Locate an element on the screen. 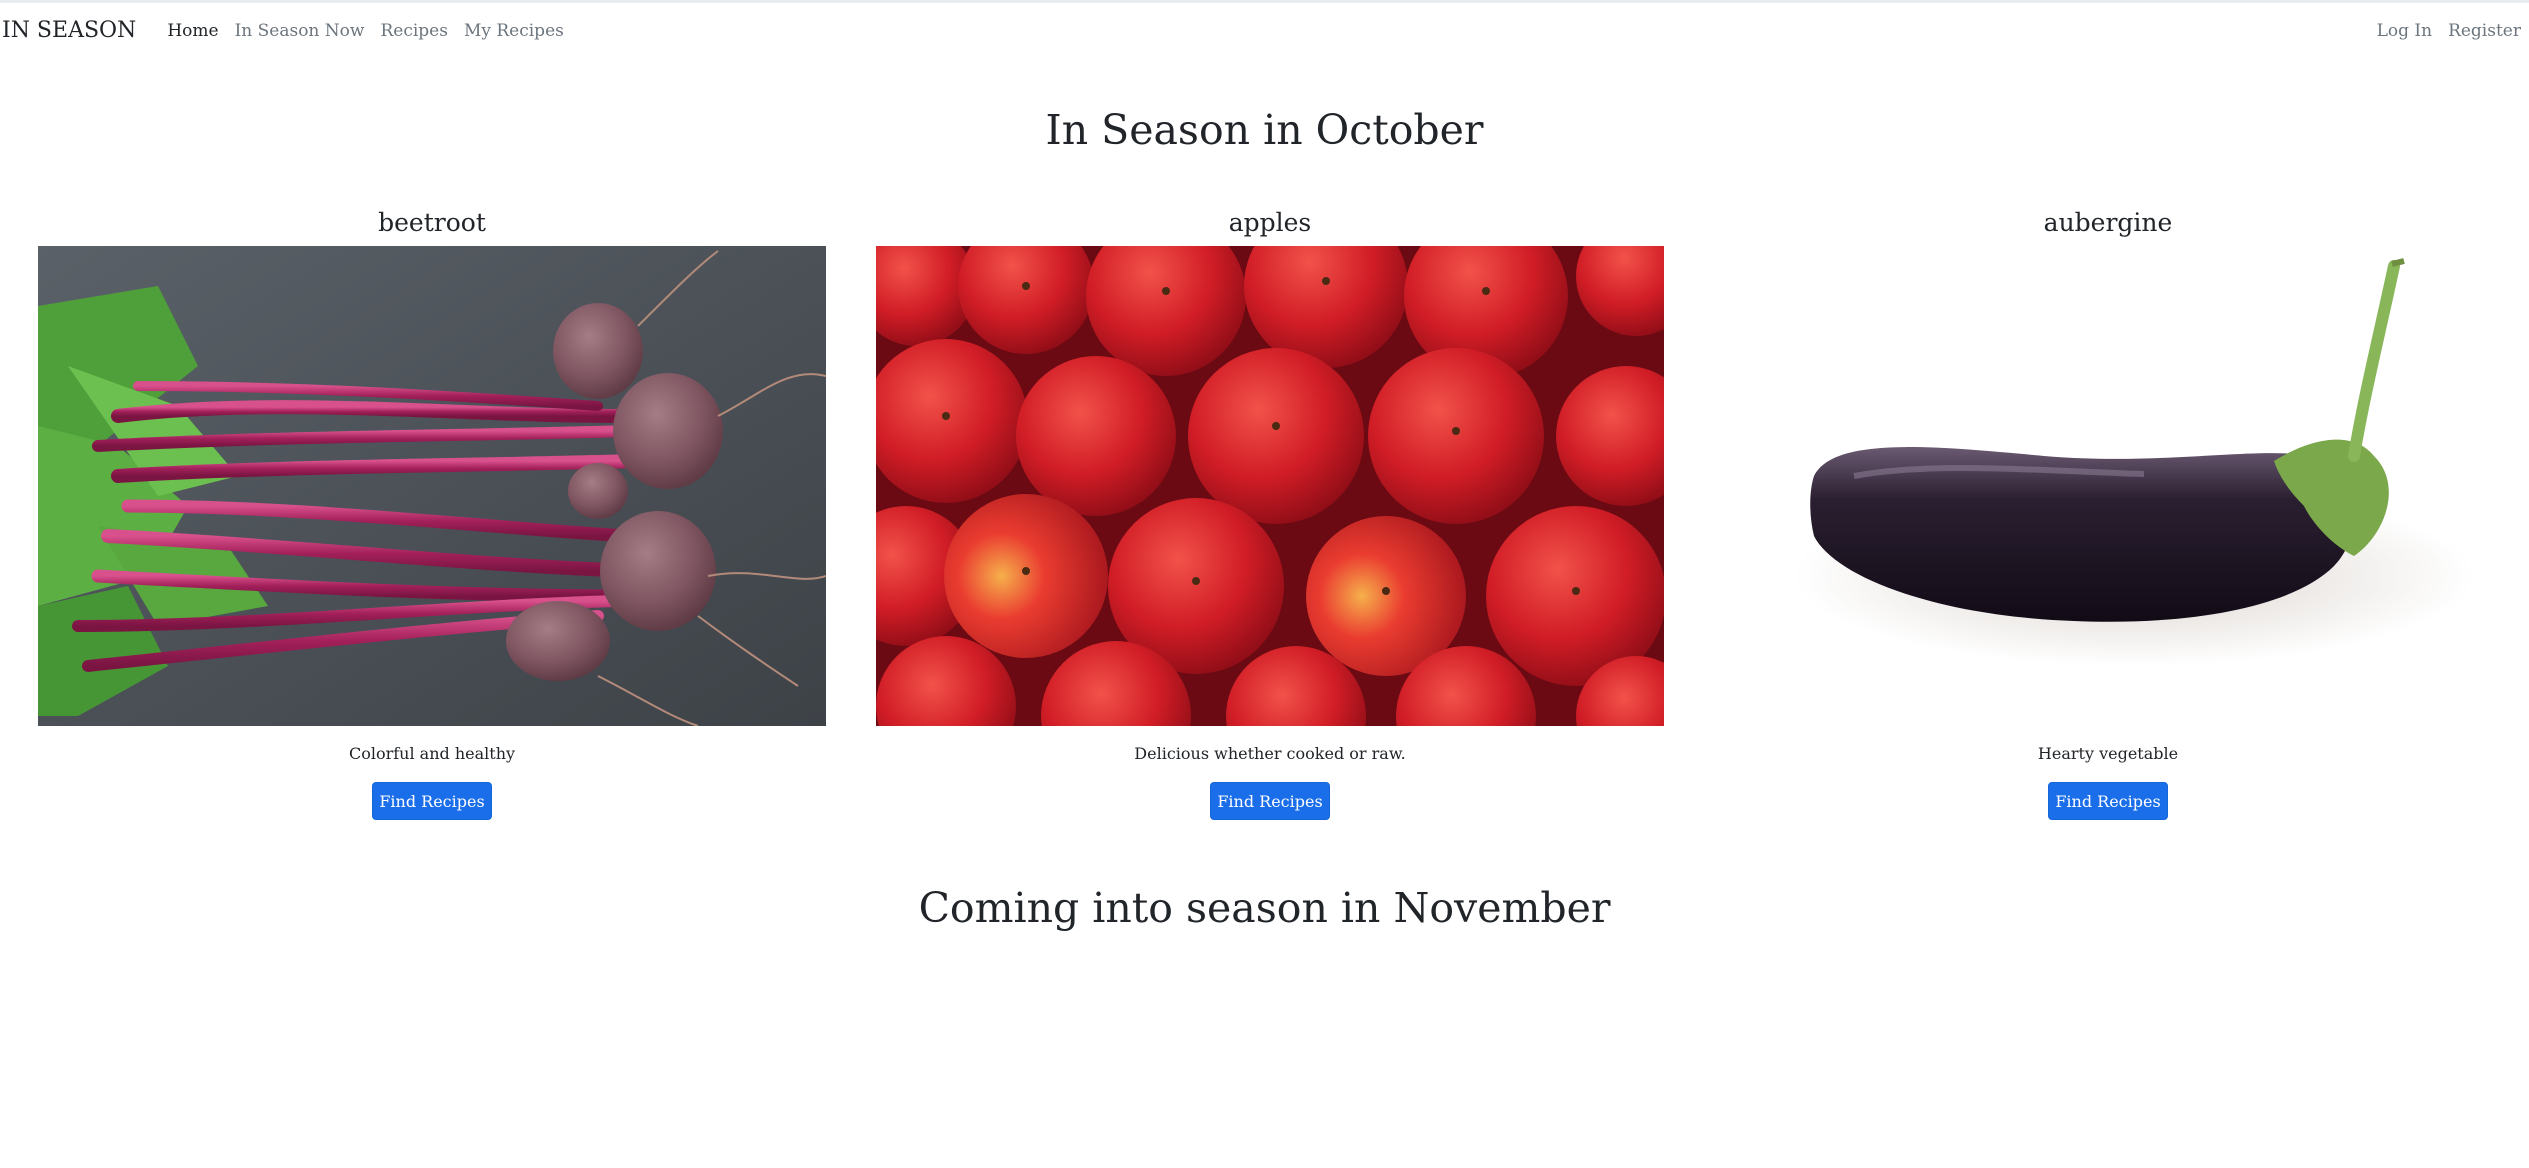 Image resolution: width=2529 pixels, height=1168 pixels. apples-image is located at coordinates (1270, 486).